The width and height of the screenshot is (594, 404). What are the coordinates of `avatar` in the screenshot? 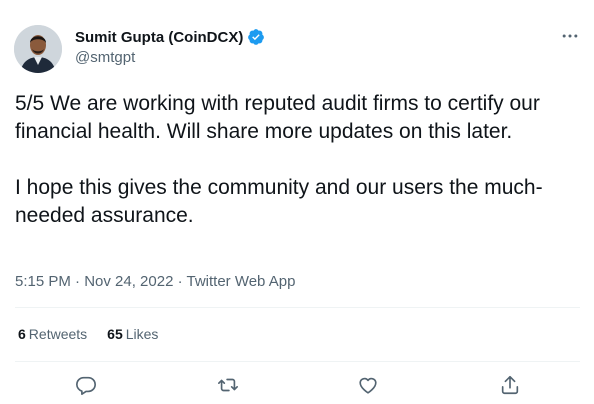 It's located at (38, 49).